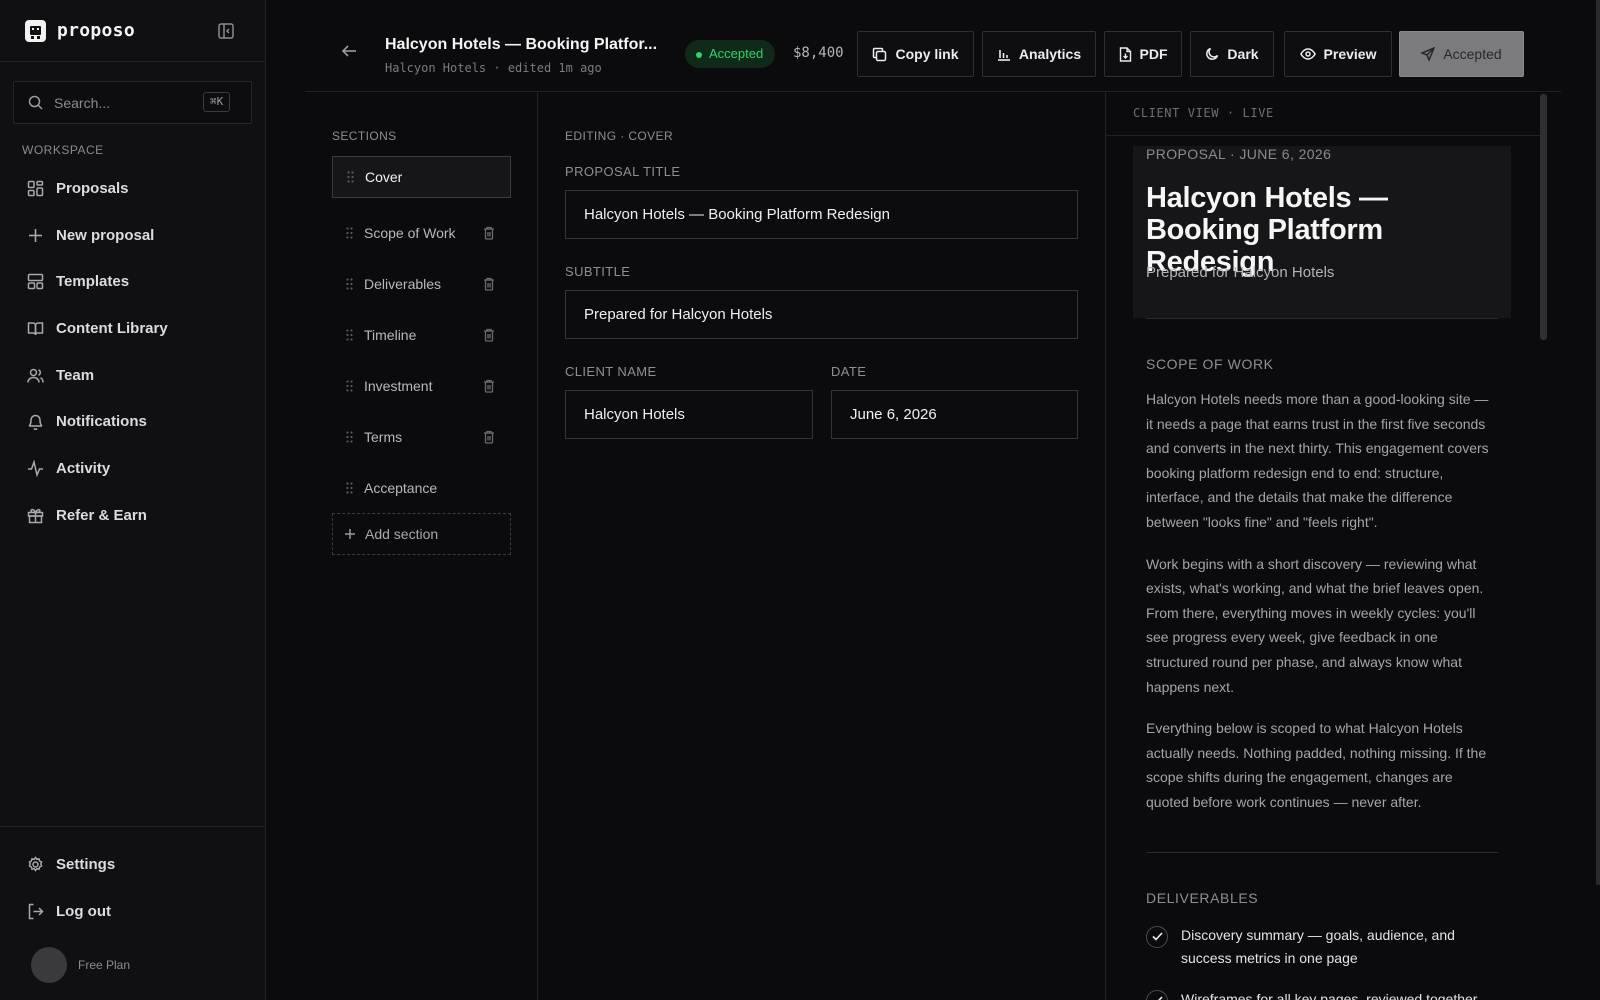 The image size is (1600, 1000). I want to click on back-arrow-icon, so click(349, 51).